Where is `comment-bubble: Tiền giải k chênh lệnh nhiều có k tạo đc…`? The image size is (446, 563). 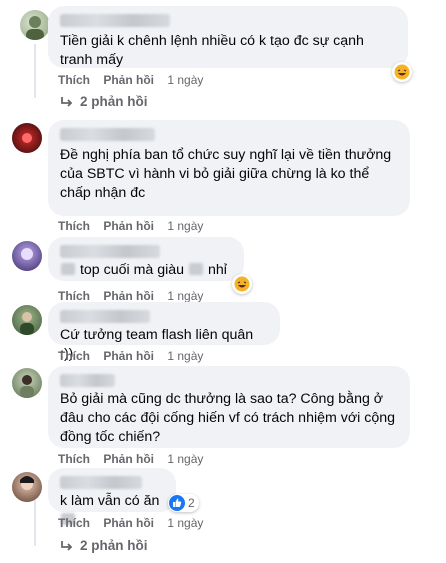 comment-bubble: Tiền giải k chênh lệnh nhiều có k tạo đc… is located at coordinates (228, 37).